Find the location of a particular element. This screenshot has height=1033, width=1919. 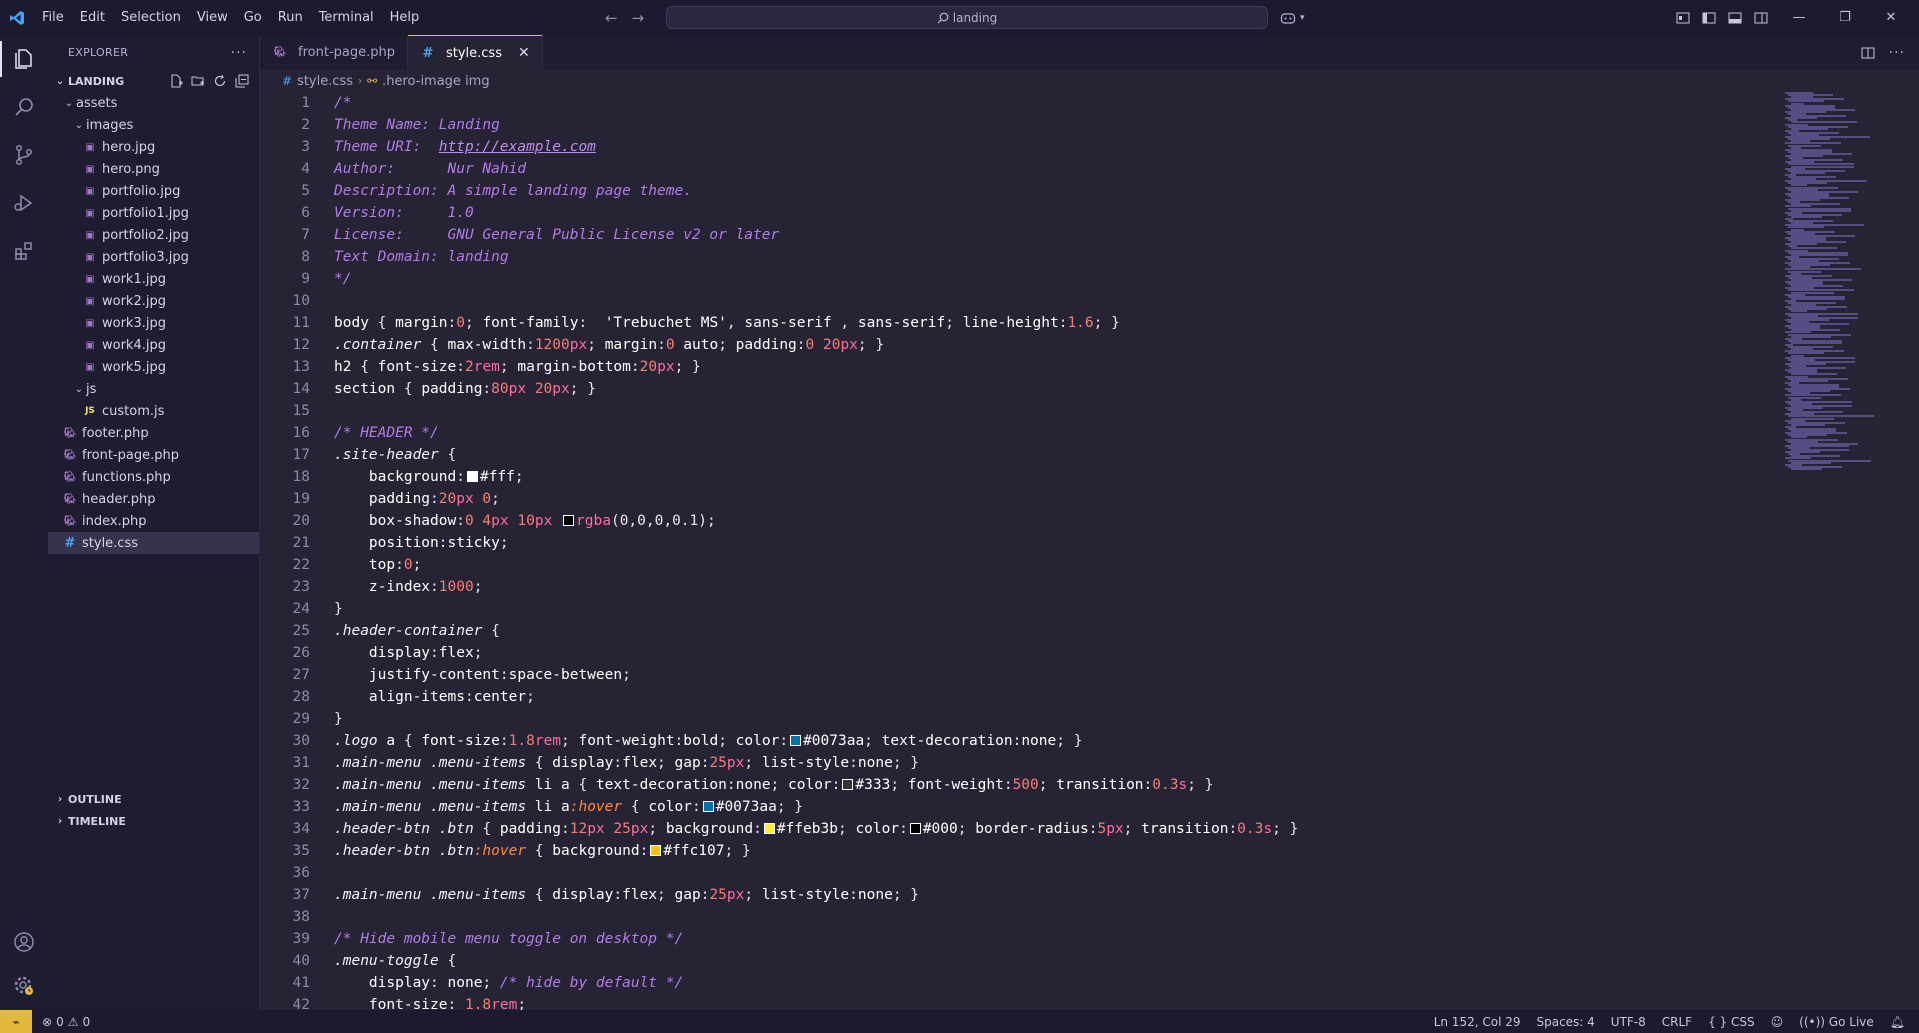

line-number: 33 is located at coordinates (301, 807).